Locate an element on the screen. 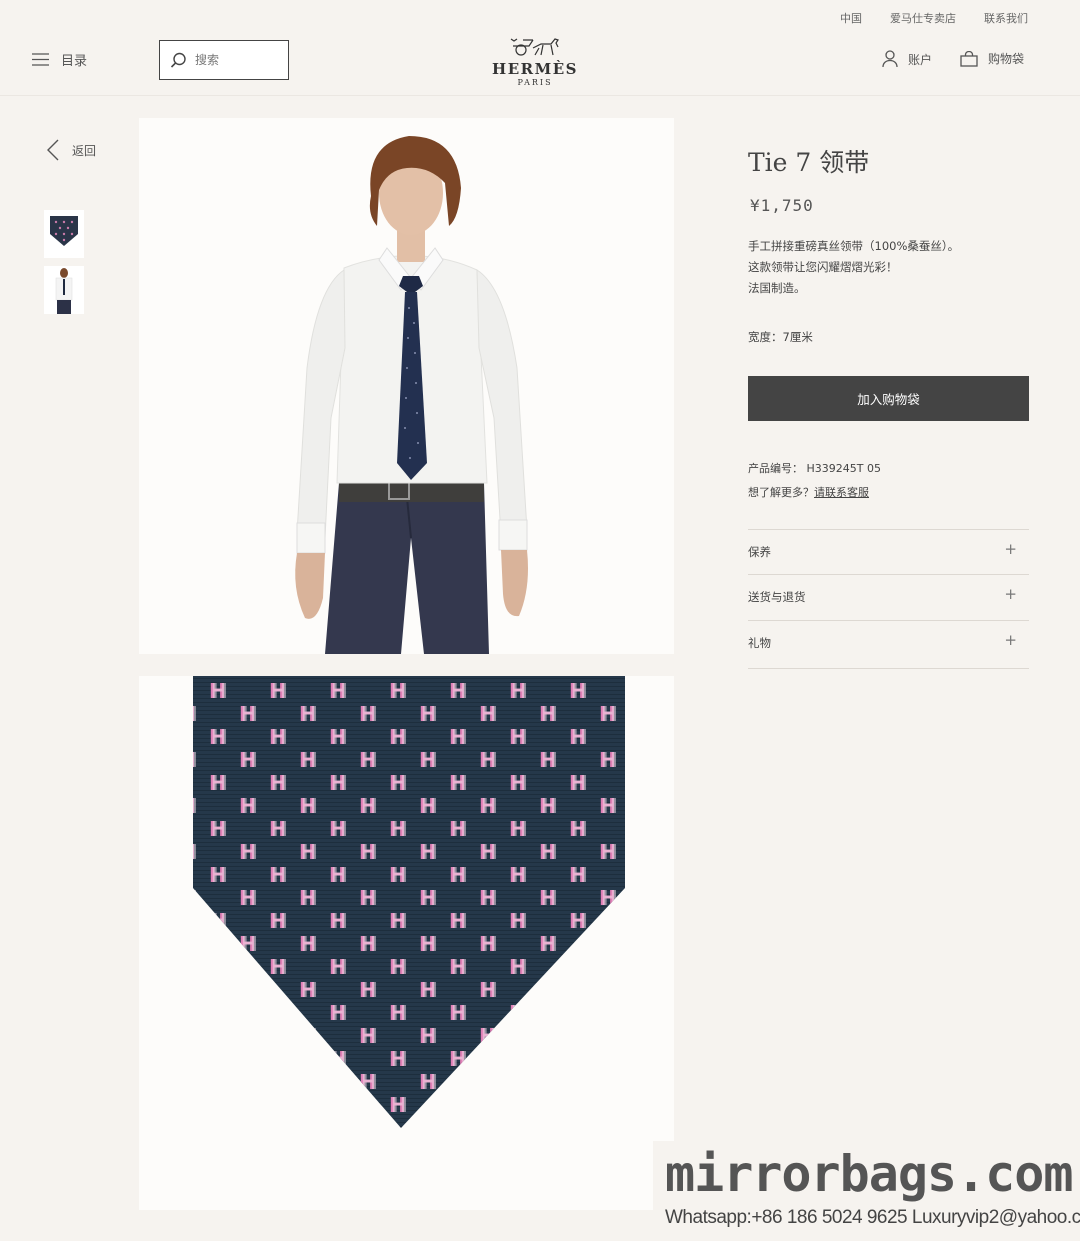  product-price: ¥1,750 is located at coordinates (782, 205).